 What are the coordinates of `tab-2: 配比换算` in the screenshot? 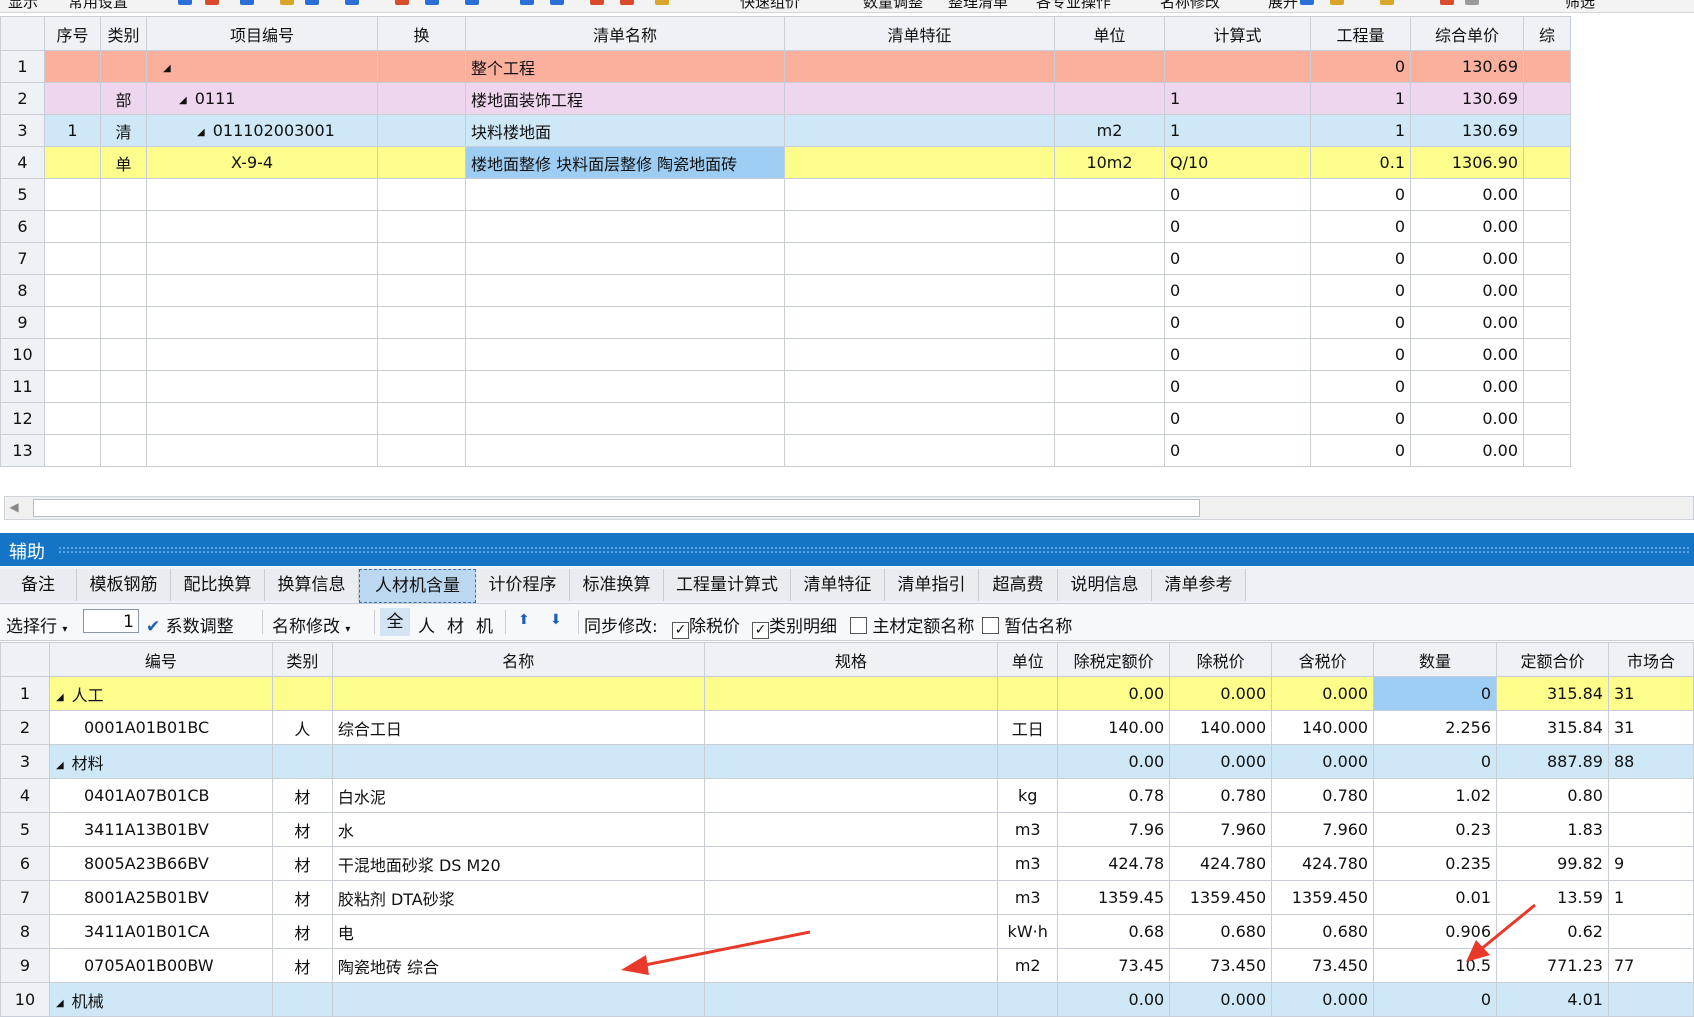 It's located at (218, 585).